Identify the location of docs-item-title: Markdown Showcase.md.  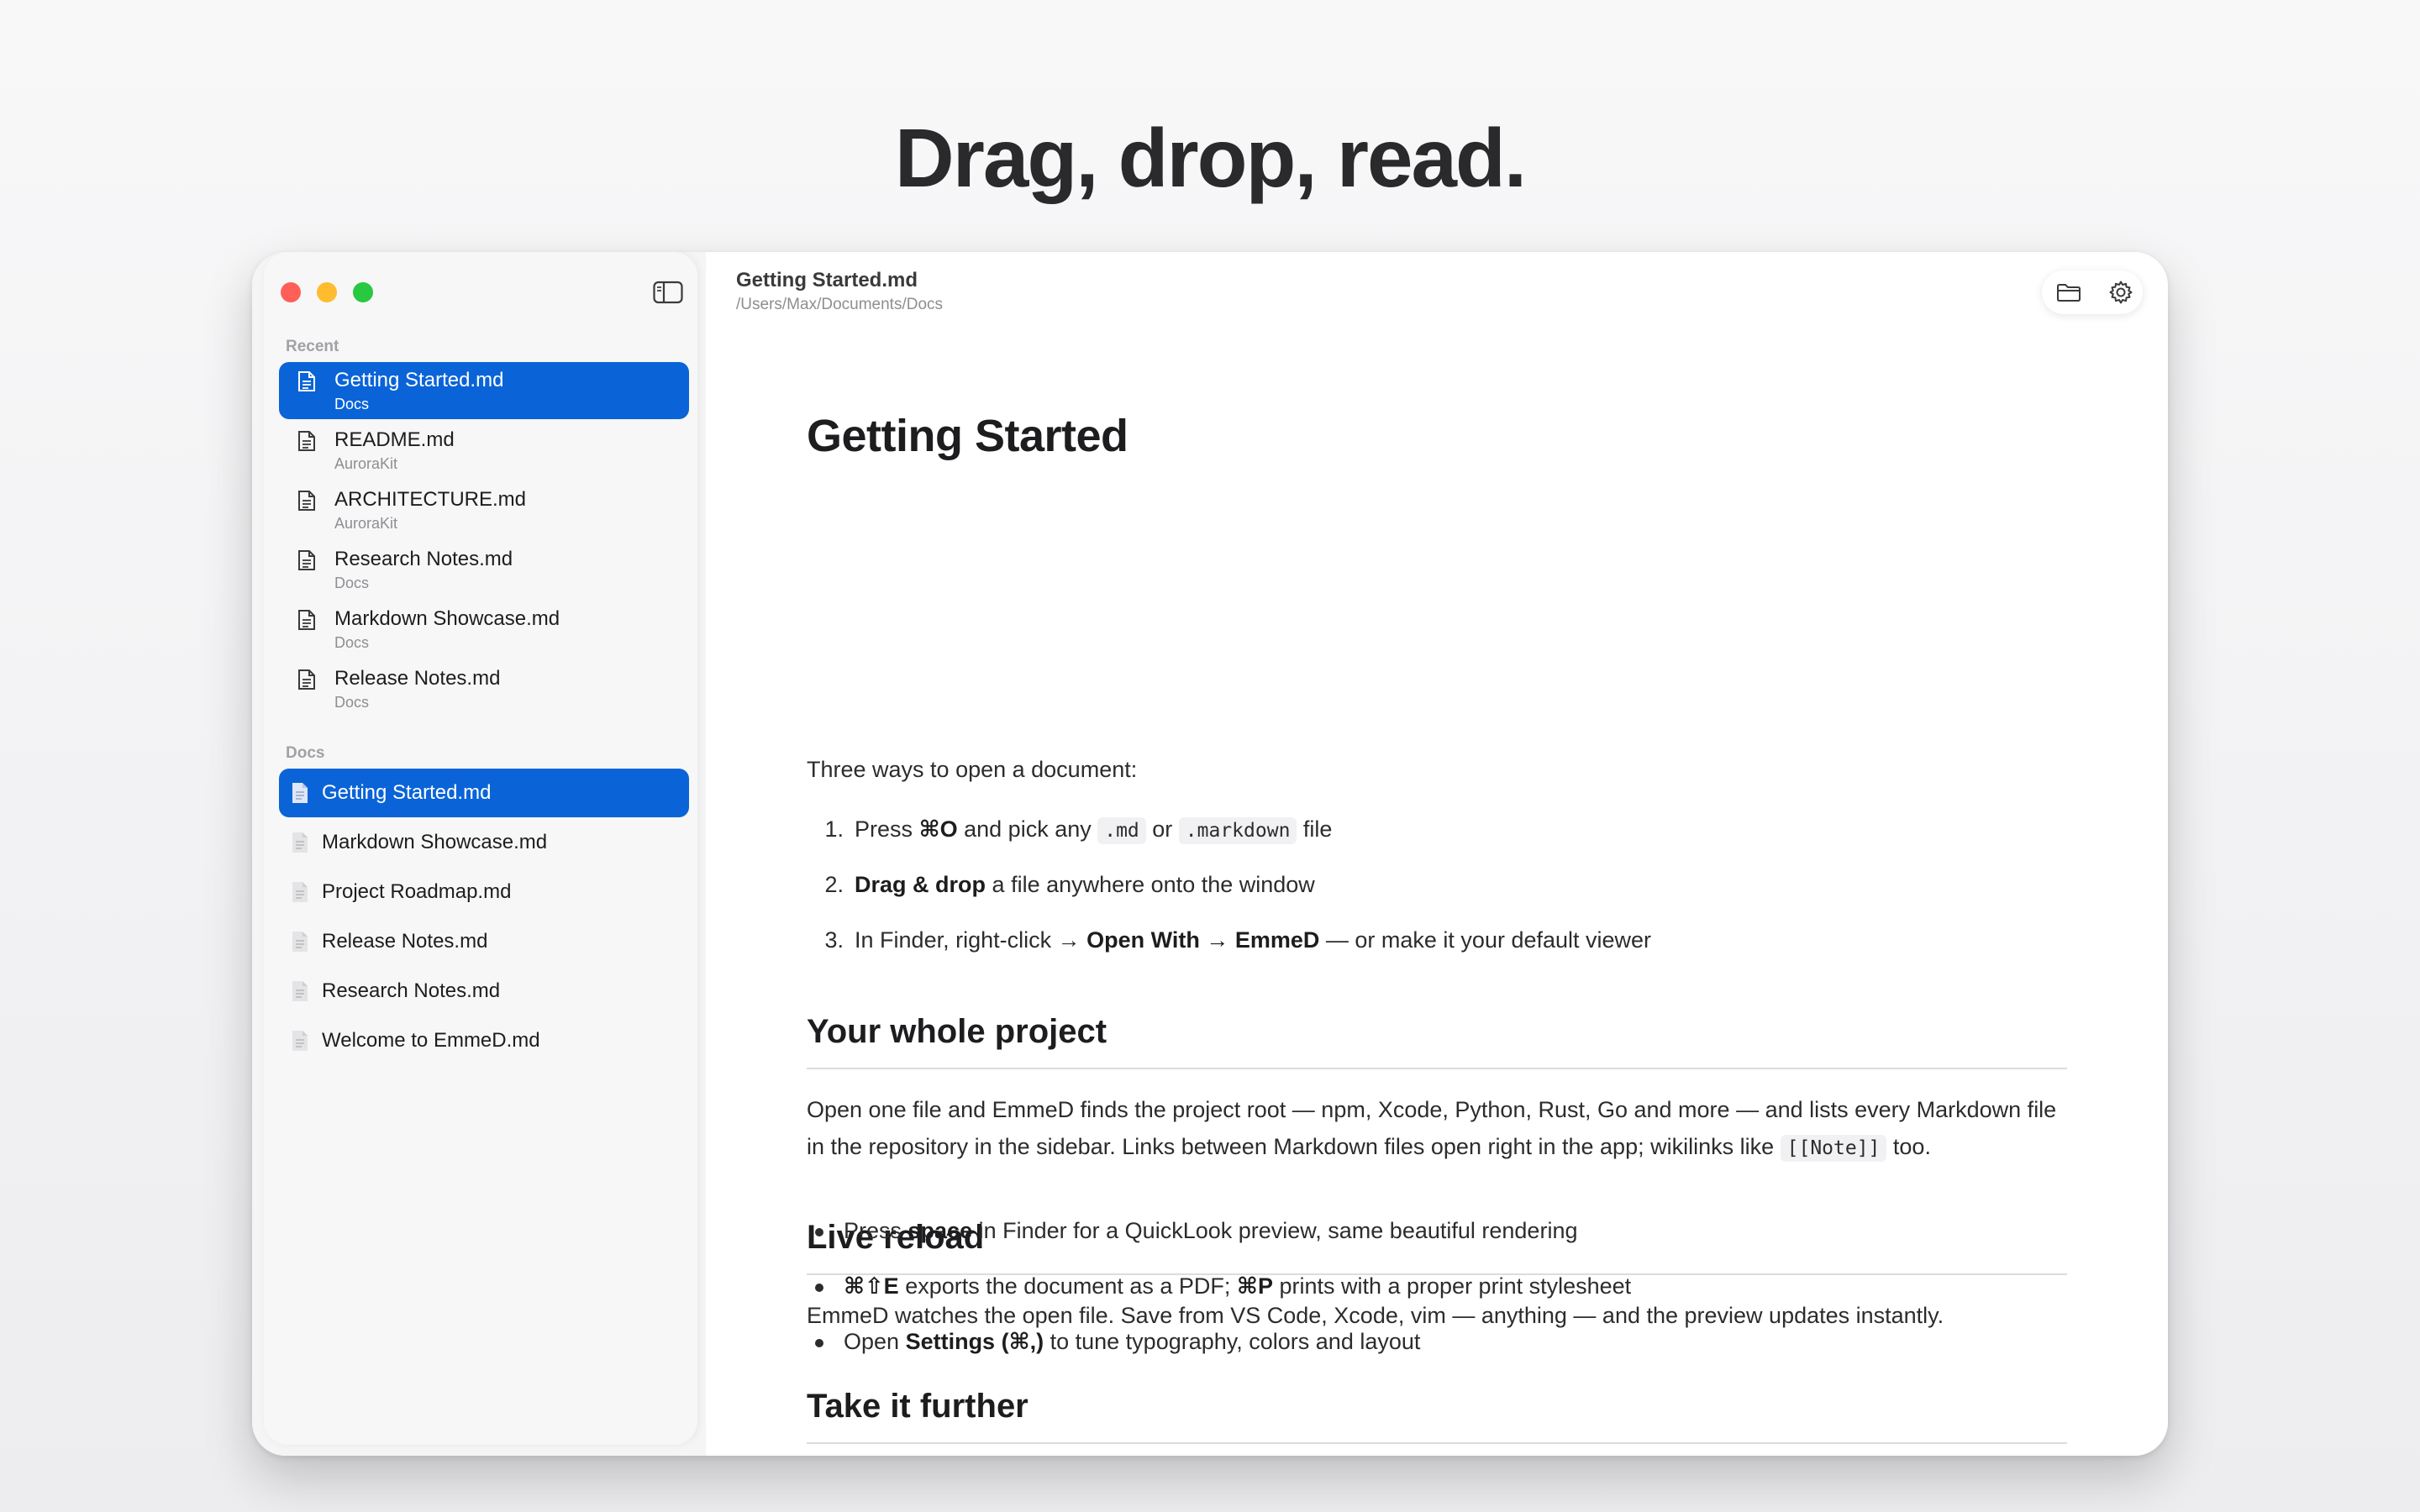
(435, 842).